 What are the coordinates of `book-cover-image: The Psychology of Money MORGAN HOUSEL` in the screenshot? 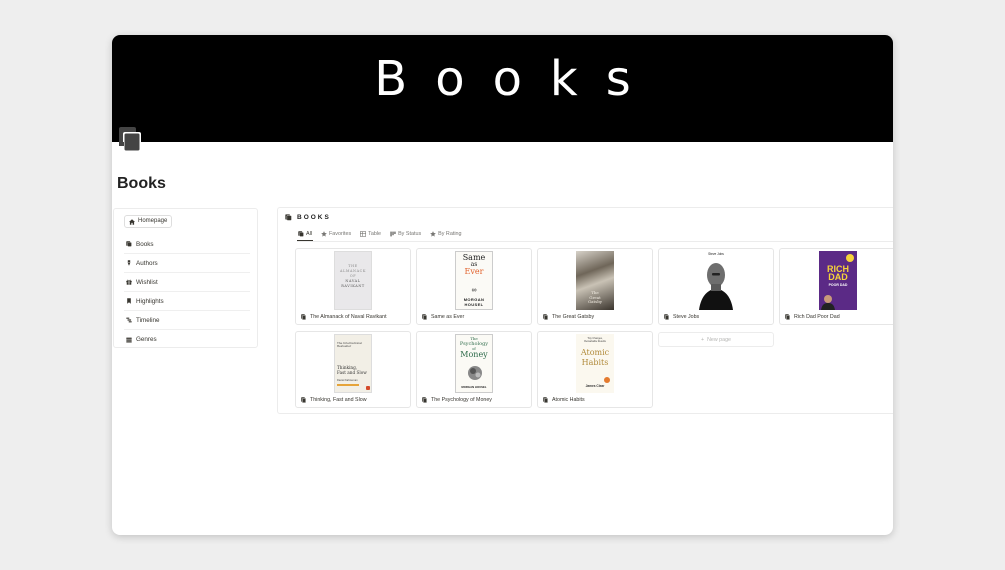 It's located at (474, 363).